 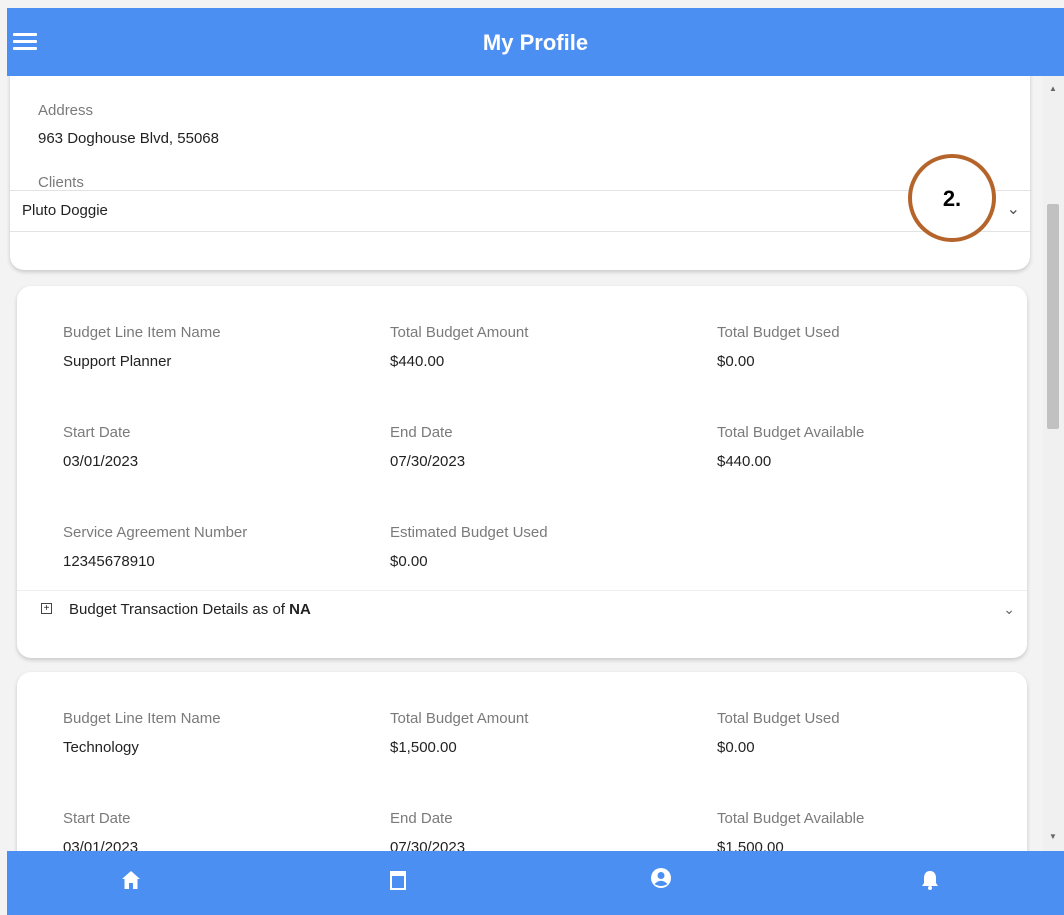 I want to click on transaction-details-label: Budget Transaction Details as of NA, so click(x=190, y=609).